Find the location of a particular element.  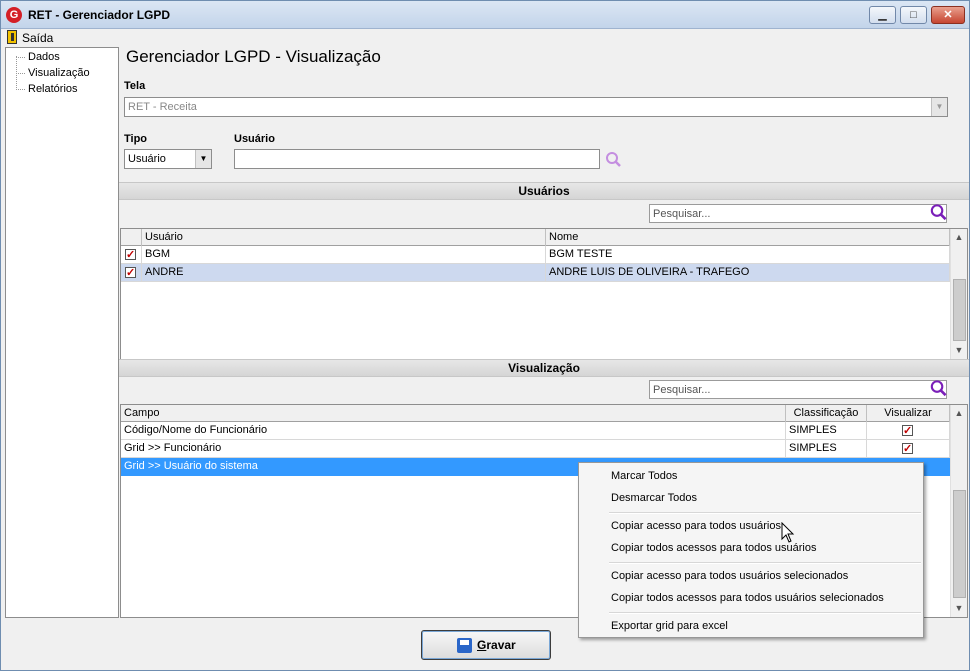

users-scrollbar: ▲ ▼ is located at coordinates (958, 294).